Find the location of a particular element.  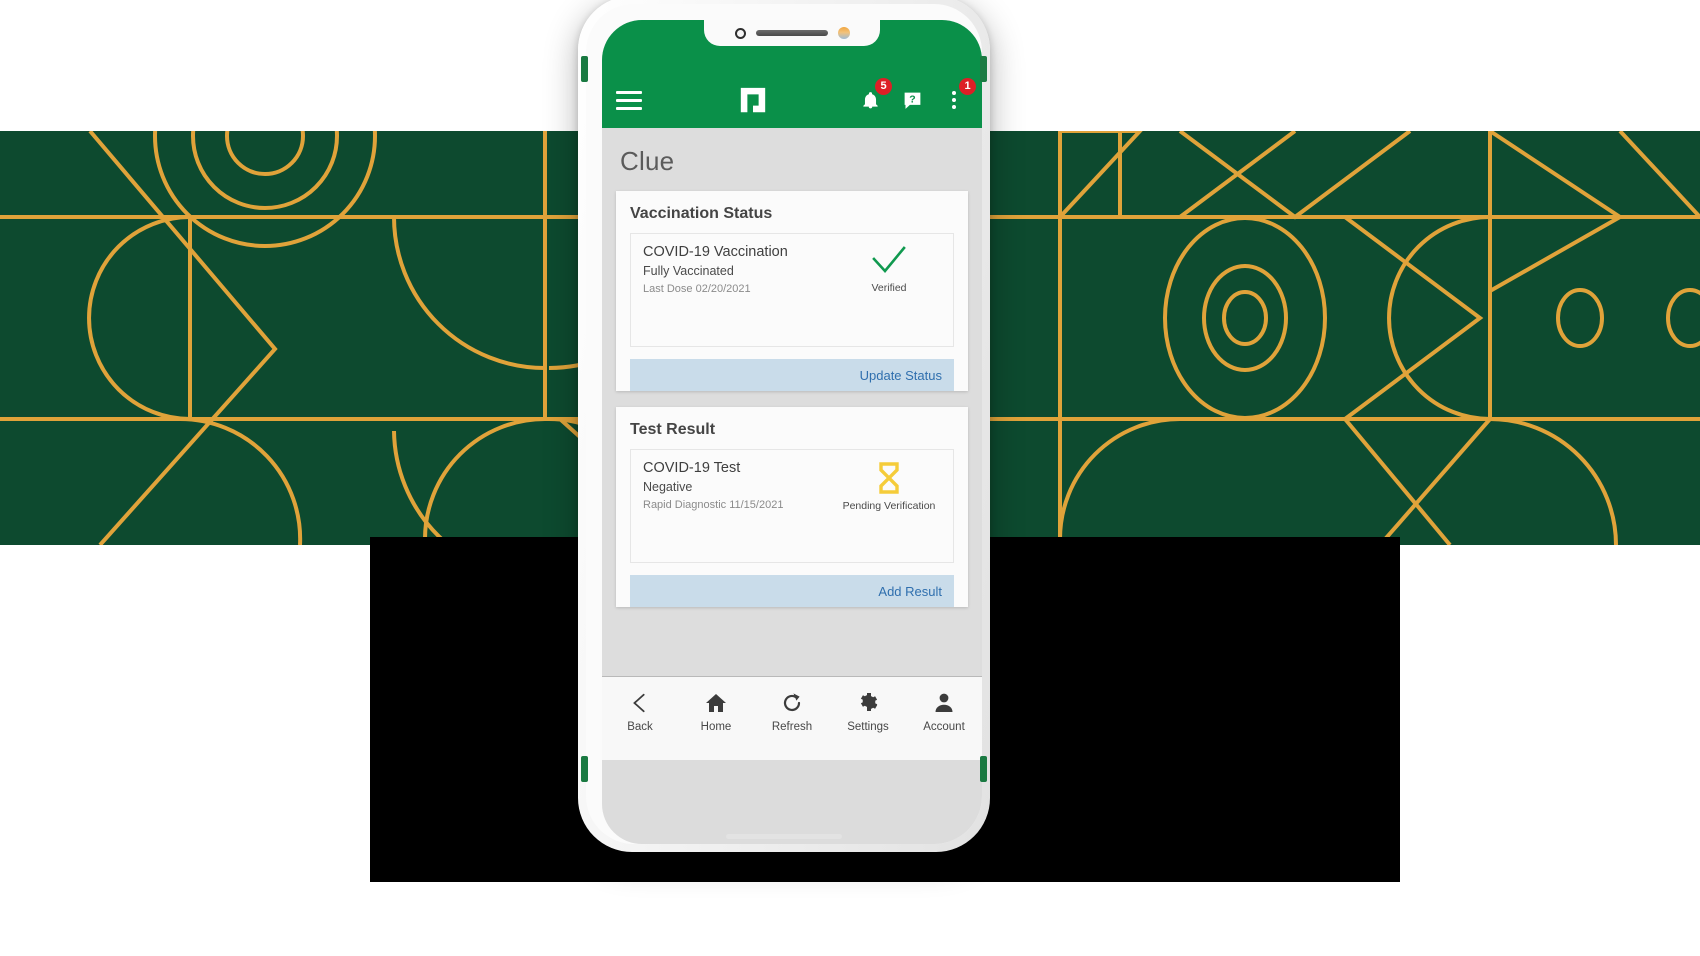

person-icon is located at coordinates (944, 702).